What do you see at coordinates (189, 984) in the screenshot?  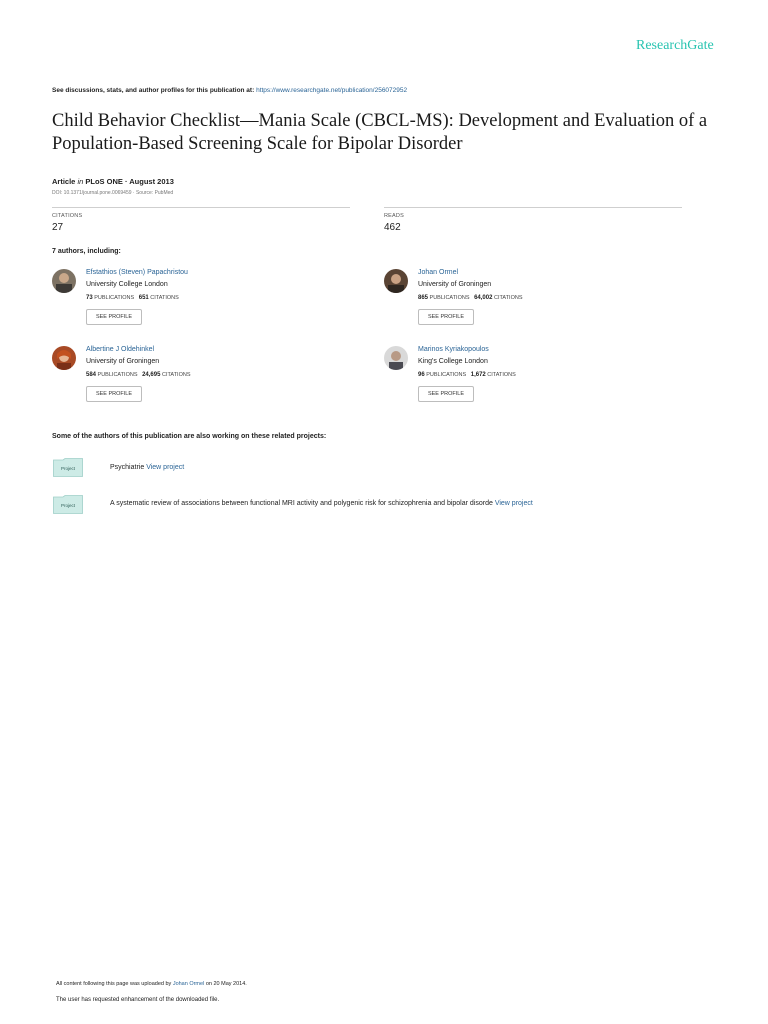 I see `uploader-link: Johan Ormel` at bounding box center [189, 984].